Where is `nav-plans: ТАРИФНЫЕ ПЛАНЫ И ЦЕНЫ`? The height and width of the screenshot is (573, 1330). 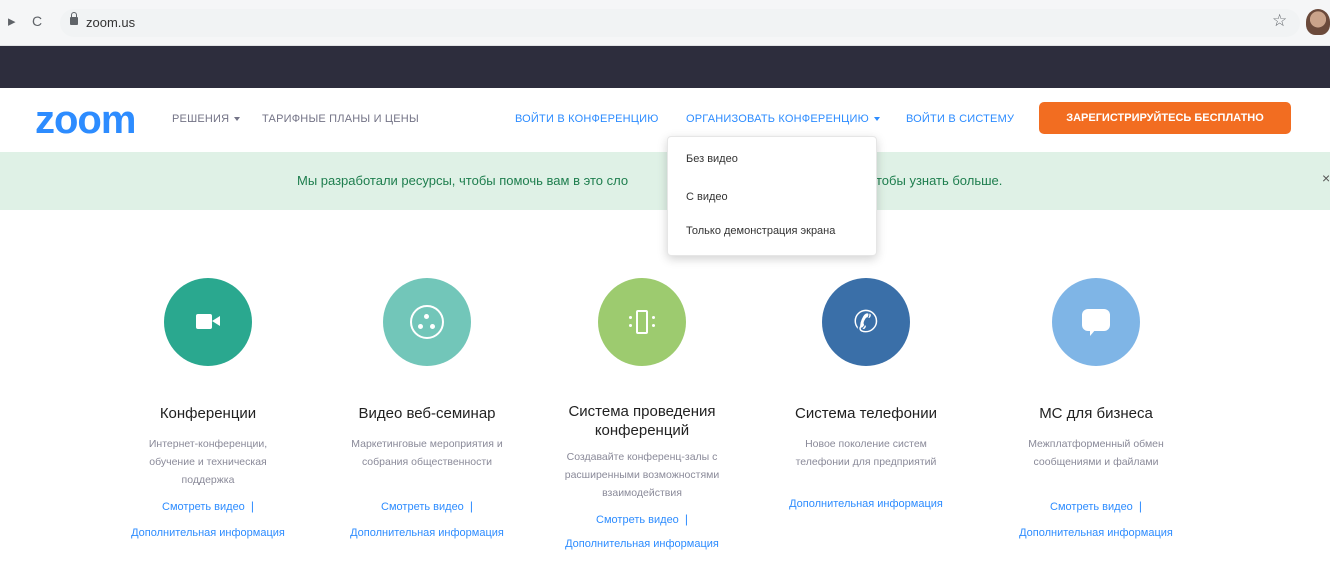 nav-plans: ТАРИФНЫЕ ПЛАНЫ И ЦЕНЫ is located at coordinates (340, 119).